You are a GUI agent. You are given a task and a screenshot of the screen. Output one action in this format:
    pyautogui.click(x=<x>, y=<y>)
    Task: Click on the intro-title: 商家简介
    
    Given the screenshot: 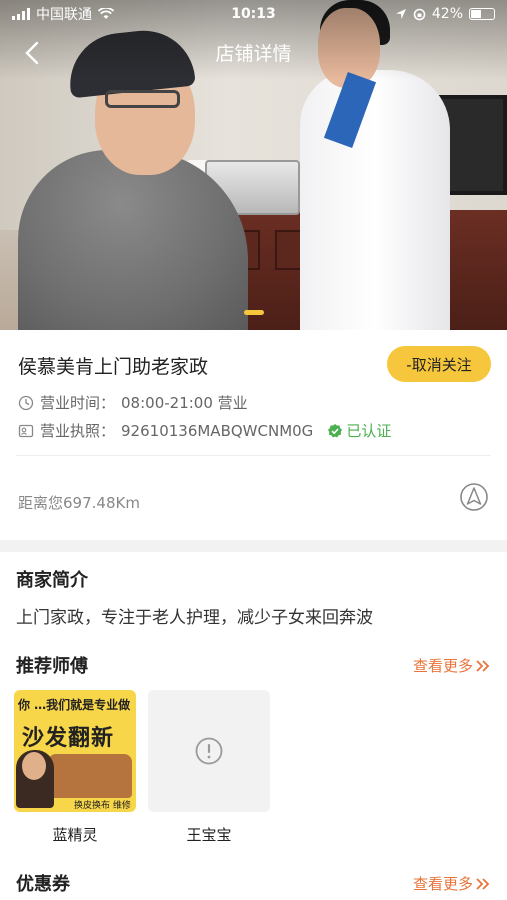 What is the action you would take?
    pyautogui.click(x=52, y=580)
    